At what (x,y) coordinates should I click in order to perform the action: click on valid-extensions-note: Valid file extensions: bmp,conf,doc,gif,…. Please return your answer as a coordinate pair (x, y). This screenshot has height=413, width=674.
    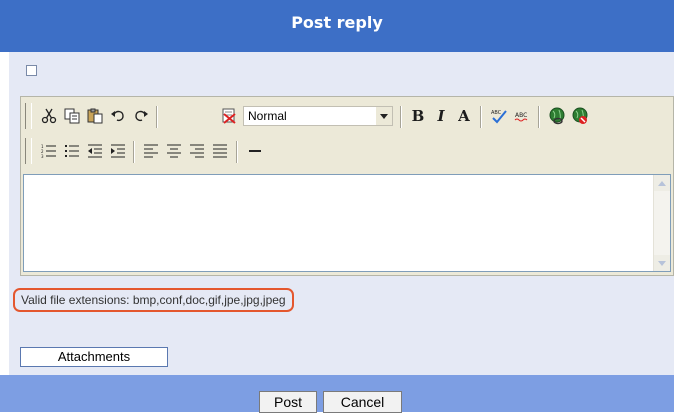
    Looking at the image, I should click on (153, 300).